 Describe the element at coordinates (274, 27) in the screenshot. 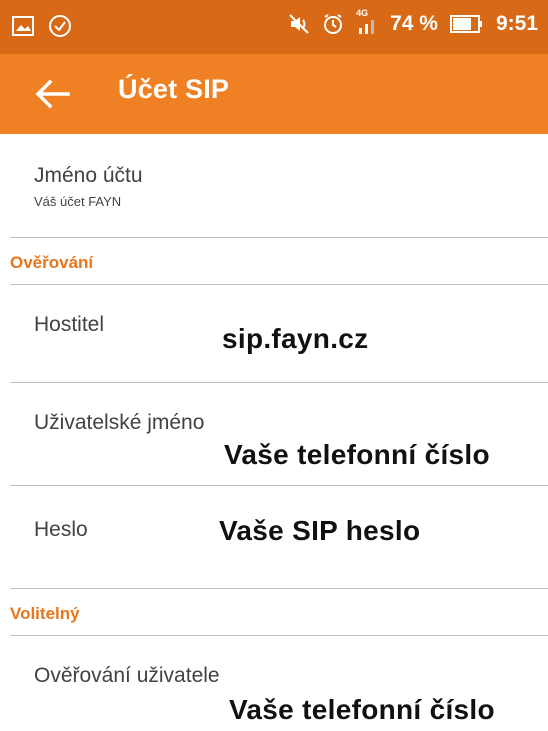

I see `status-bar: 4G 74 % 9:51` at that location.